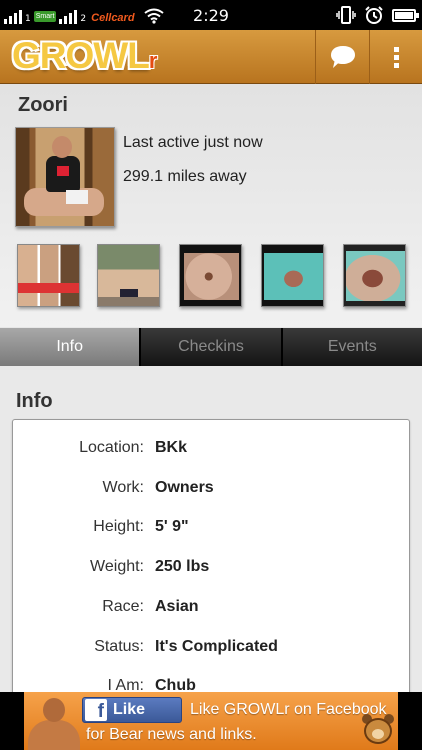 Image resolution: width=422 pixels, height=750 pixels. I want to click on tab-info: Info, so click(71, 347).